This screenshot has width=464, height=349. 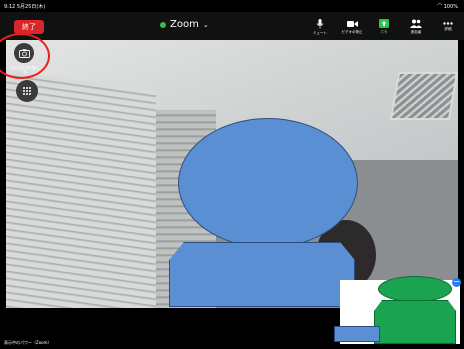 I want to click on end-meeting-button: 終了, so click(x=29, y=27).